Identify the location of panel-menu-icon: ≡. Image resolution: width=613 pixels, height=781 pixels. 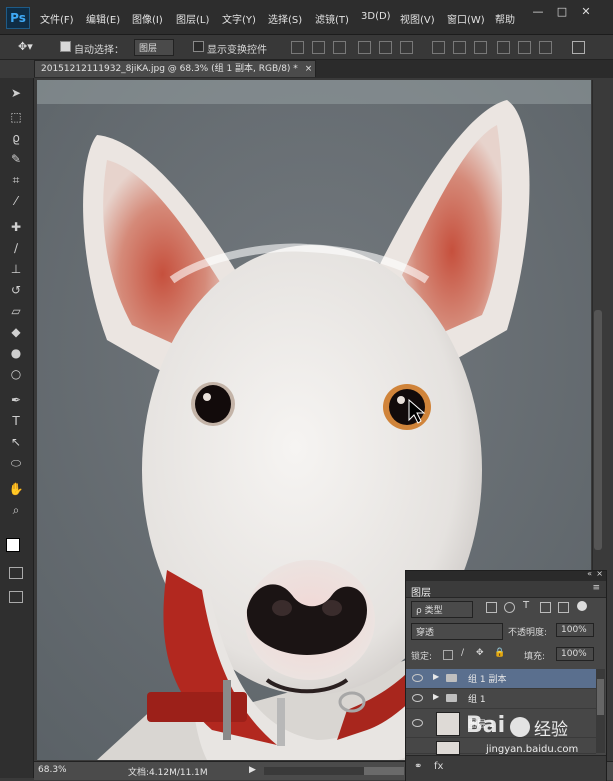
(596, 588).